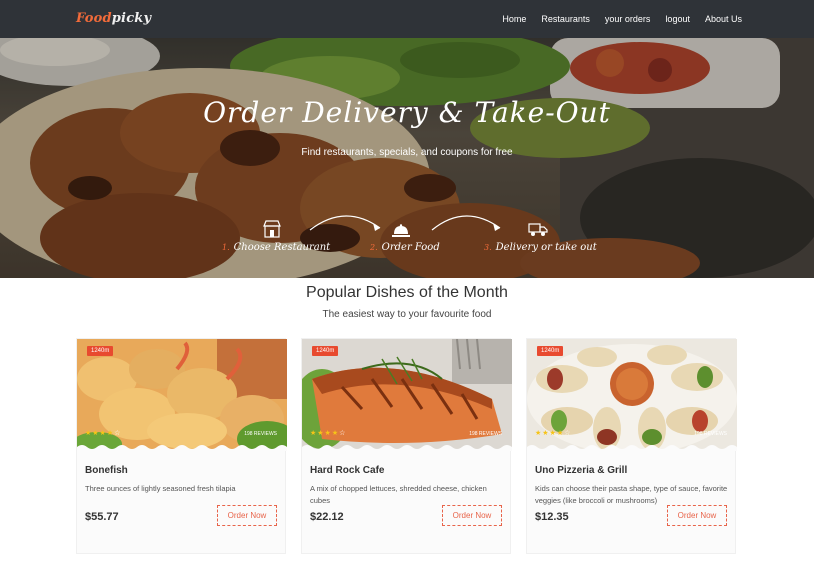 The image size is (814, 562). Describe the element at coordinates (282, 247) in the screenshot. I see `step-label: Choose Restaurant` at that location.